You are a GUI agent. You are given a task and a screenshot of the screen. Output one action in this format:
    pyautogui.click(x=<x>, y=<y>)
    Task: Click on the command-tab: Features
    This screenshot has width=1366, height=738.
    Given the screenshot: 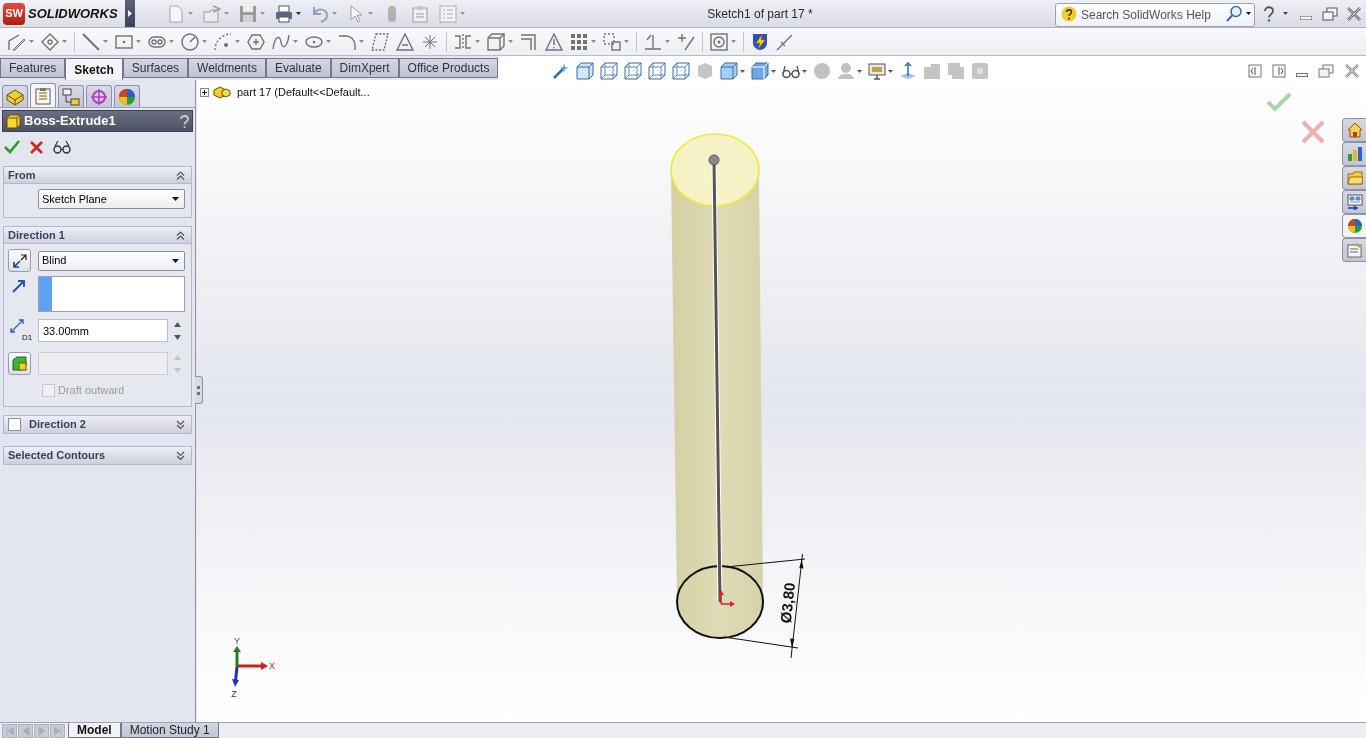 What is the action you would take?
    pyautogui.click(x=33, y=68)
    